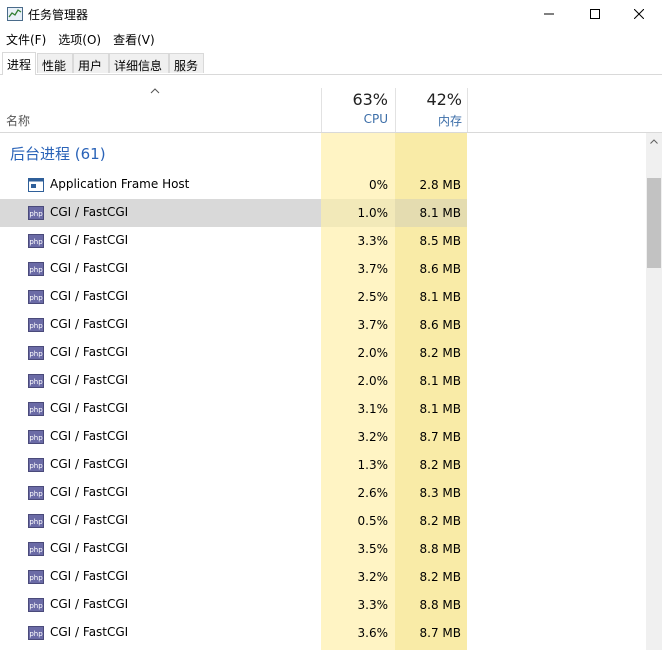  Describe the element at coordinates (373, 437) in the screenshot. I see `cpu-value: 3.2%` at that location.